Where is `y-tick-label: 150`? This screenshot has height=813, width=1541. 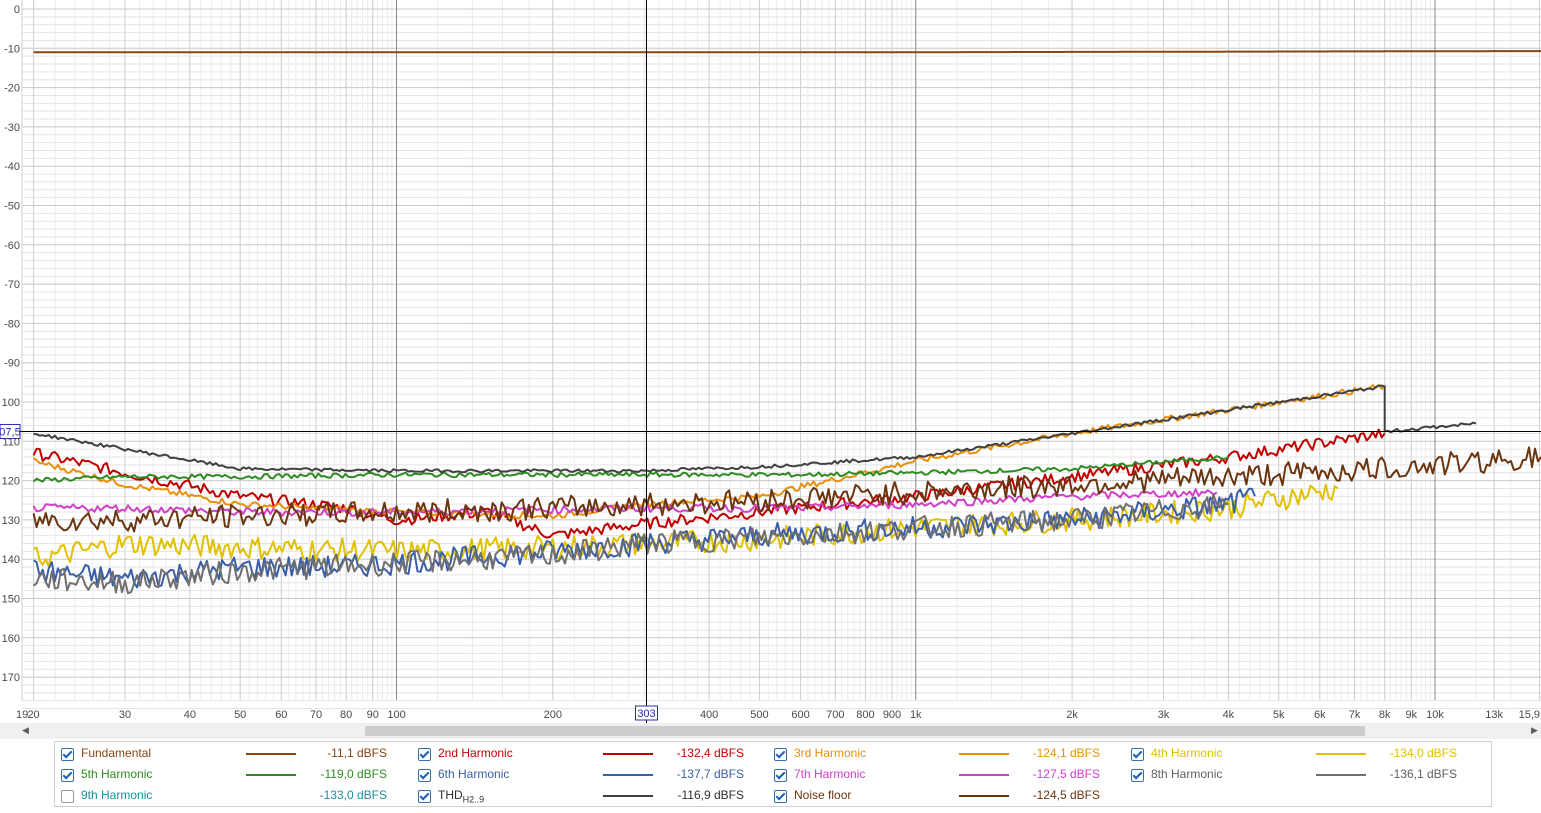 y-tick-label: 150 is located at coordinates (11, 600).